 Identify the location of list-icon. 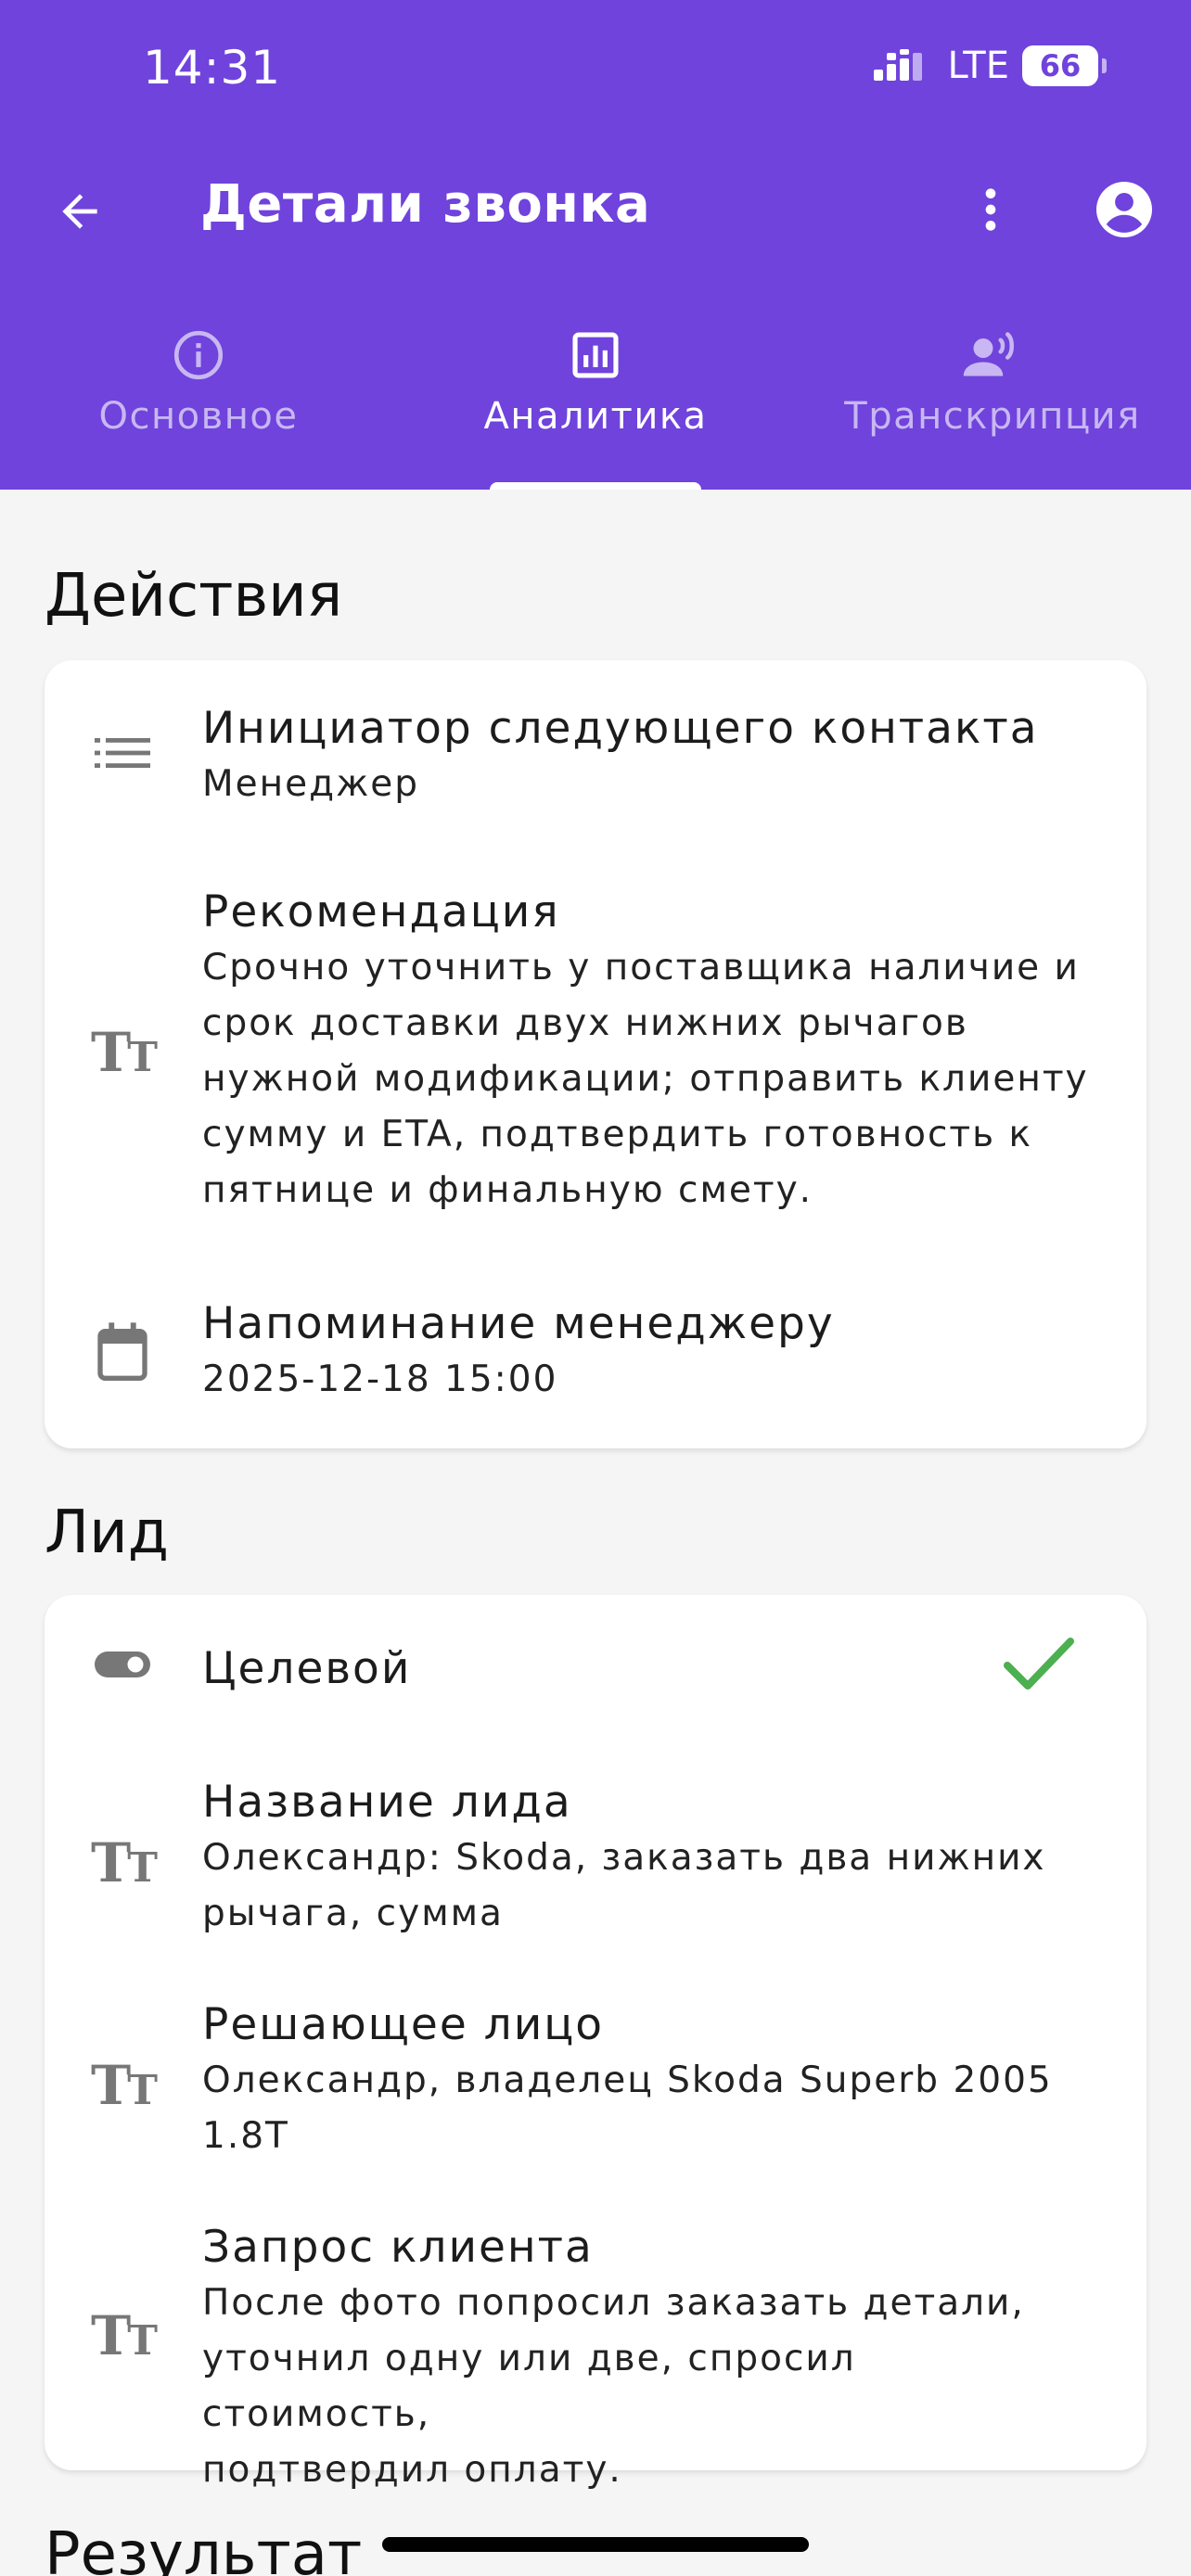
(122, 753).